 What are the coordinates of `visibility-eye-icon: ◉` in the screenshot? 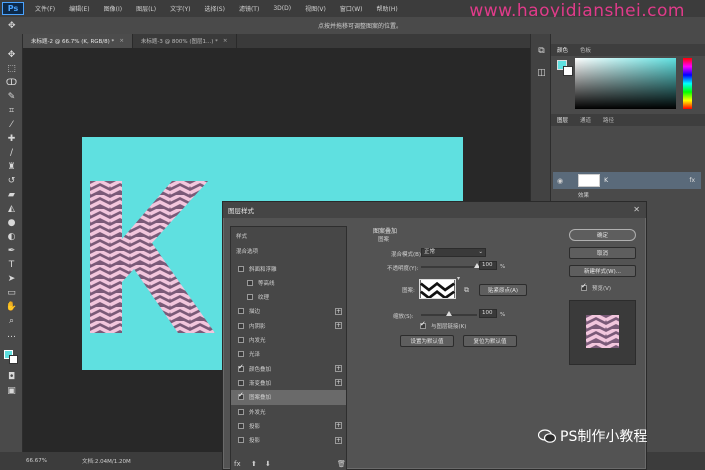 It's located at (560, 181).